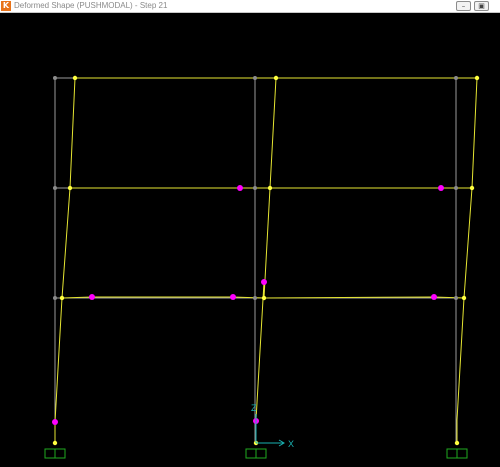 This screenshot has width=500, height=467. What do you see at coordinates (481, 6) in the screenshot?
I see `restore-button: ▣` at bounding box center [481, 6].